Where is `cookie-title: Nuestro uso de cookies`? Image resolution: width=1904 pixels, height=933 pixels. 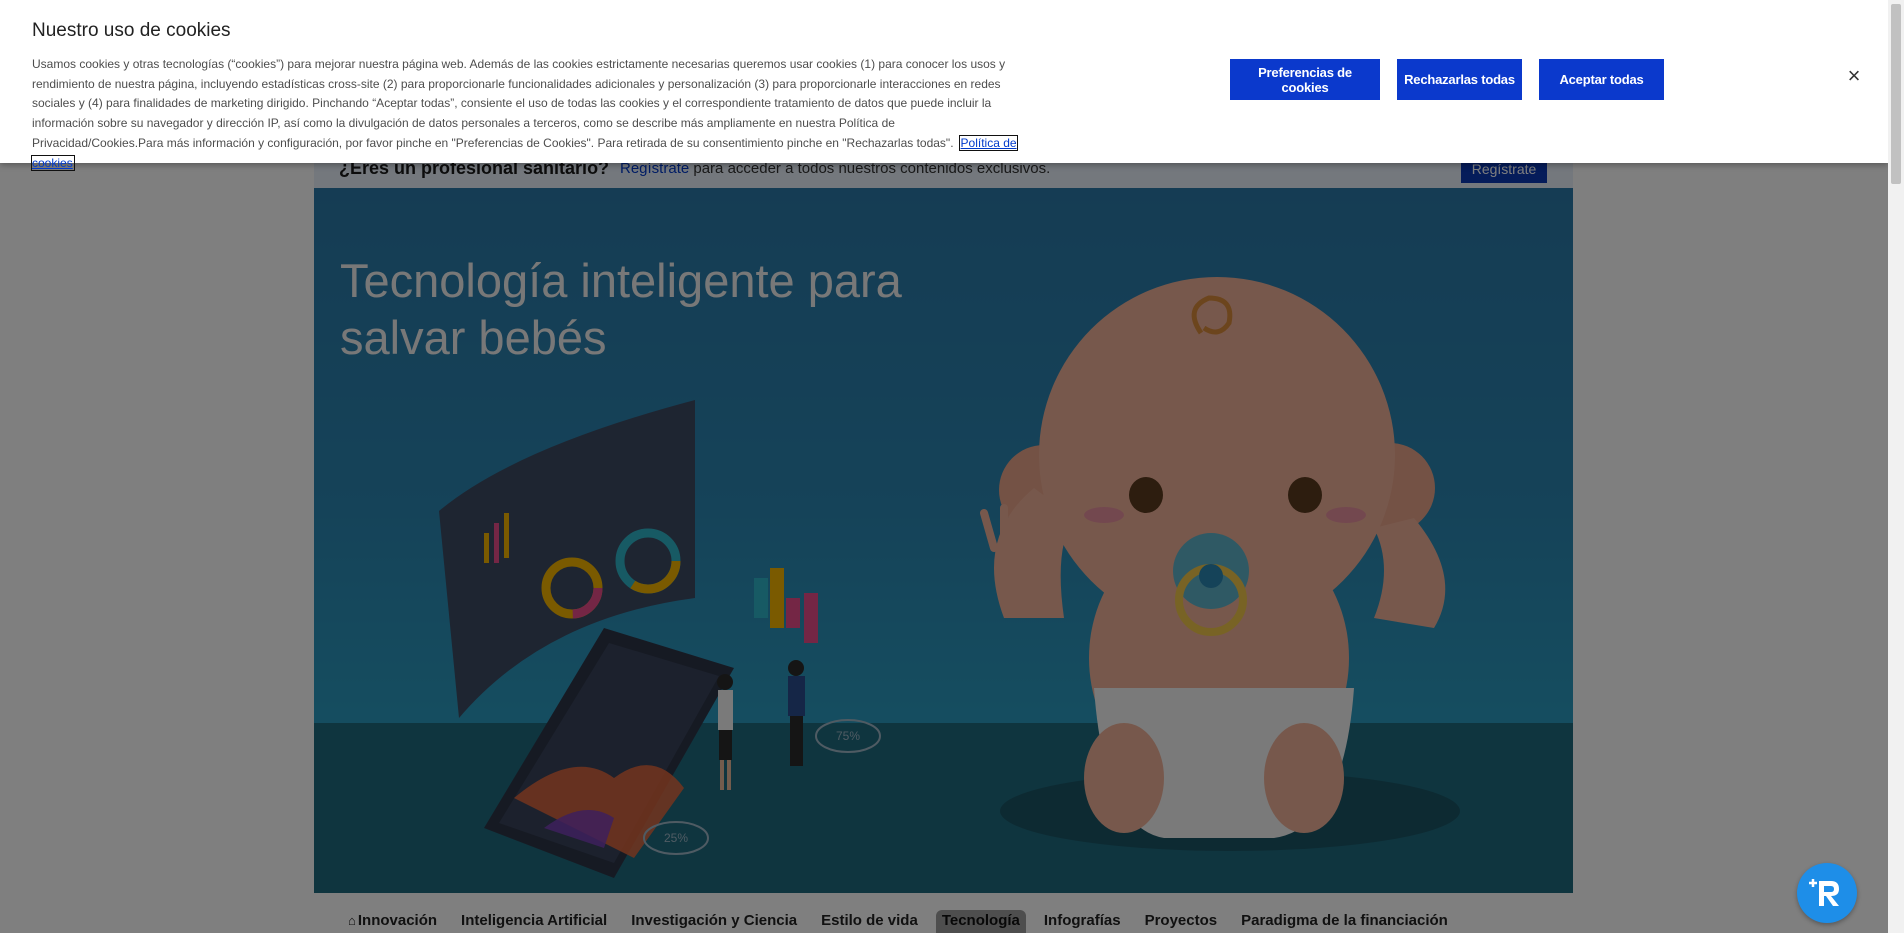 cookie-title: Nuestro uso de cookies is located at coordinates (131, 30).